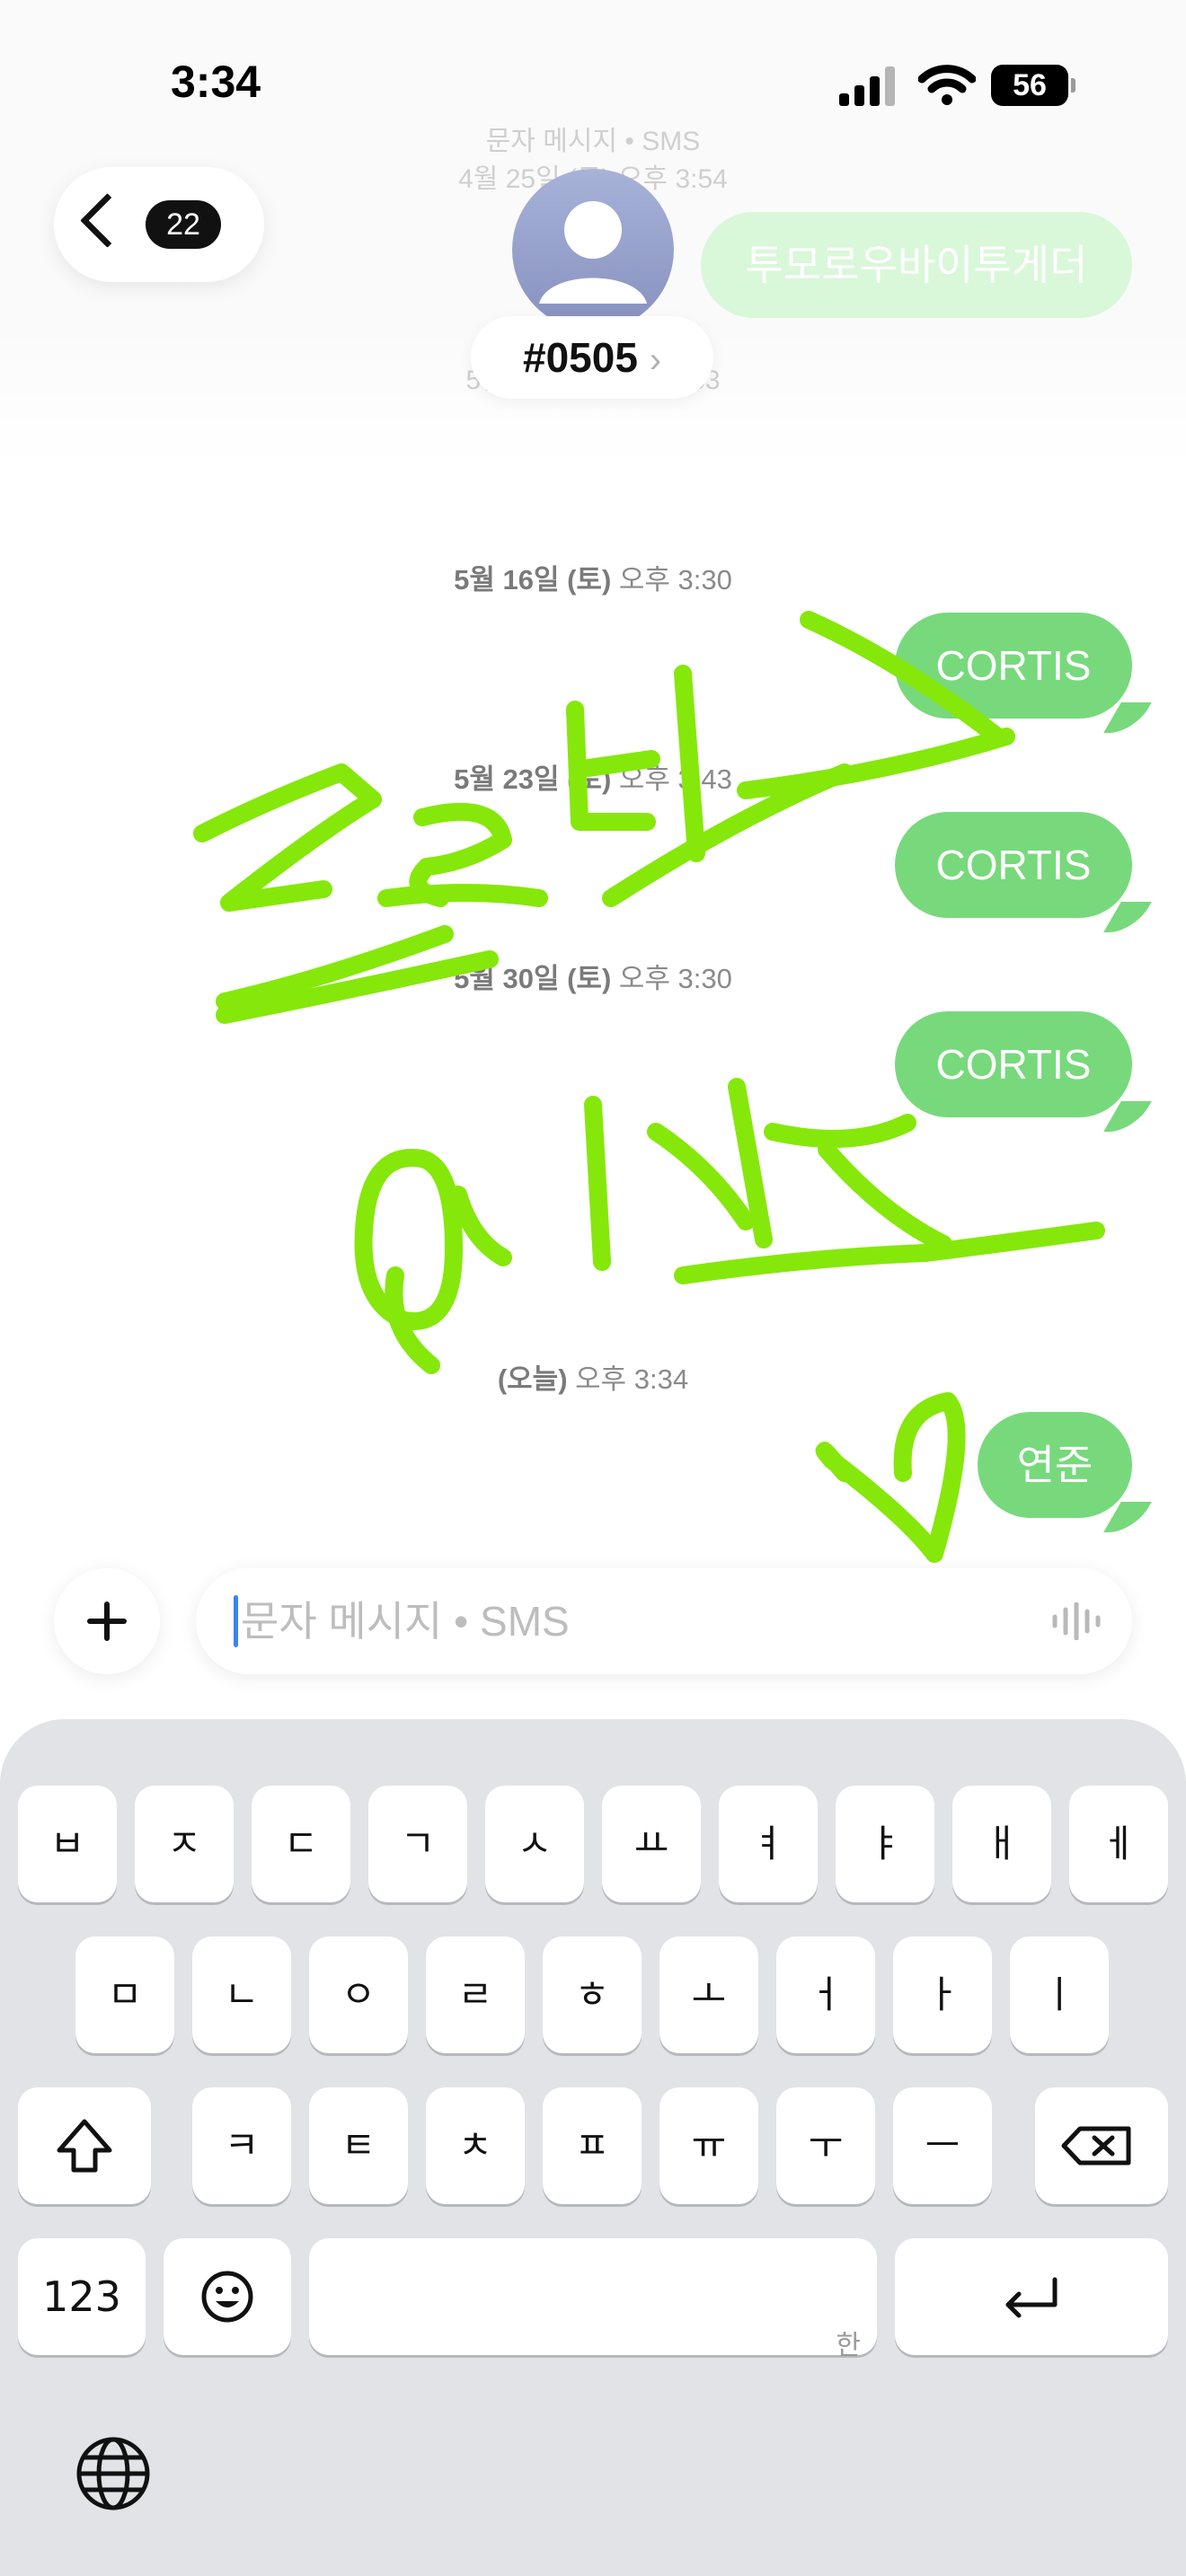  I want to click on wifi-icon, so click(947, 85).